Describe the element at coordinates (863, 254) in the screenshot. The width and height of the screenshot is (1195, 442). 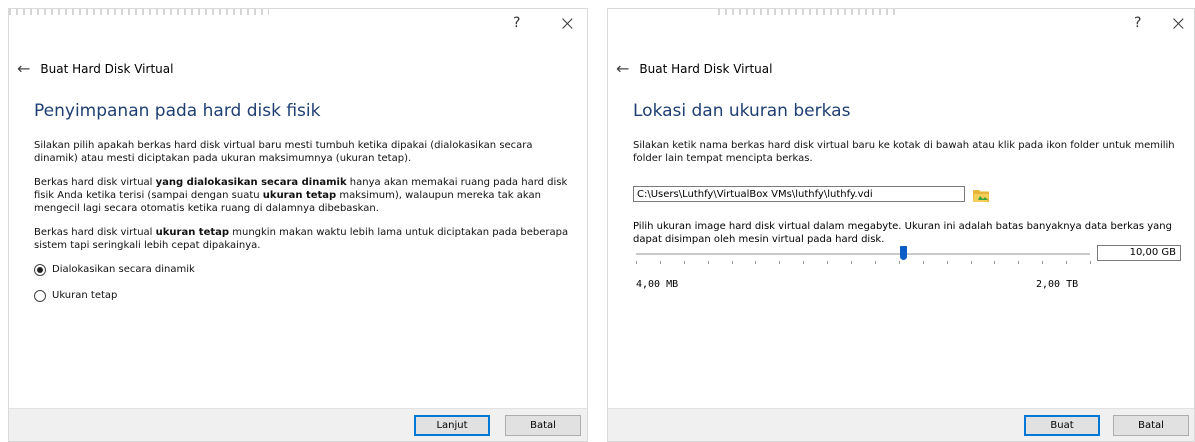
I see `slider-track` at that location.